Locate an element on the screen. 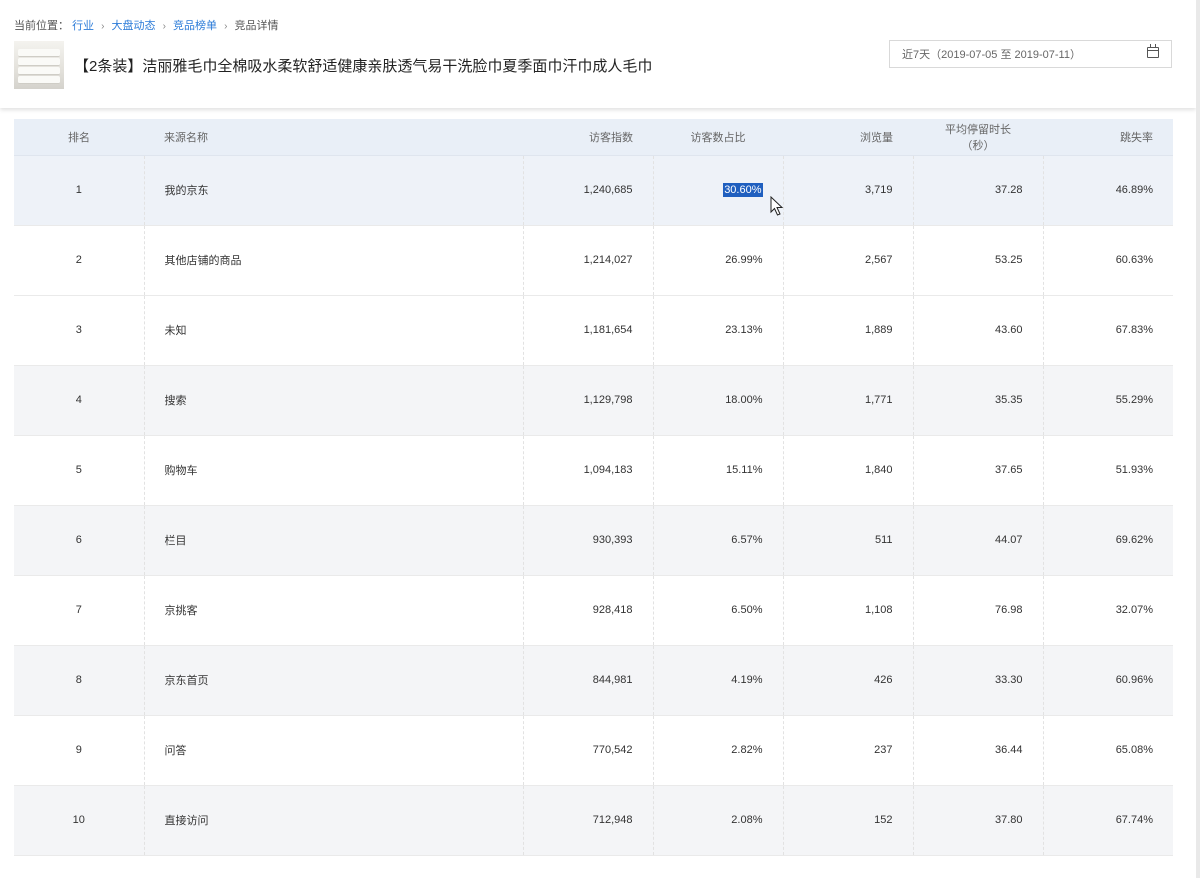 This screenshot has height=878, width=1200. cell-visitor-share: 18.00% is located at coordinates (717, 400).